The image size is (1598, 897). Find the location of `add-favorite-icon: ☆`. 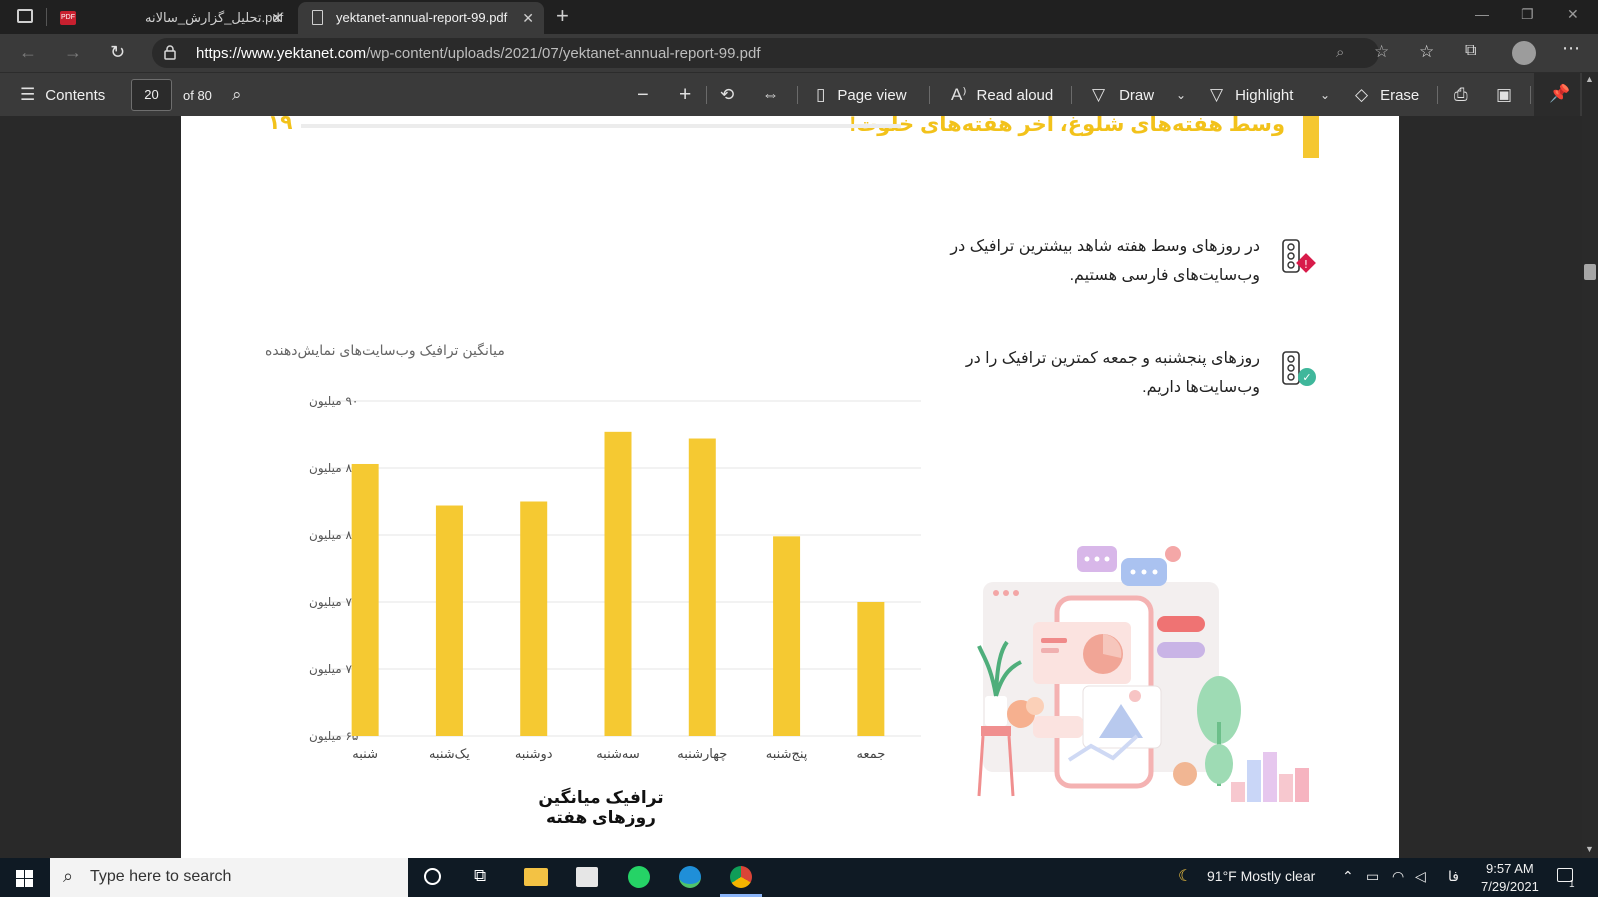

add-favorite-icon: ☆ is located at coordinates (1381, 52).